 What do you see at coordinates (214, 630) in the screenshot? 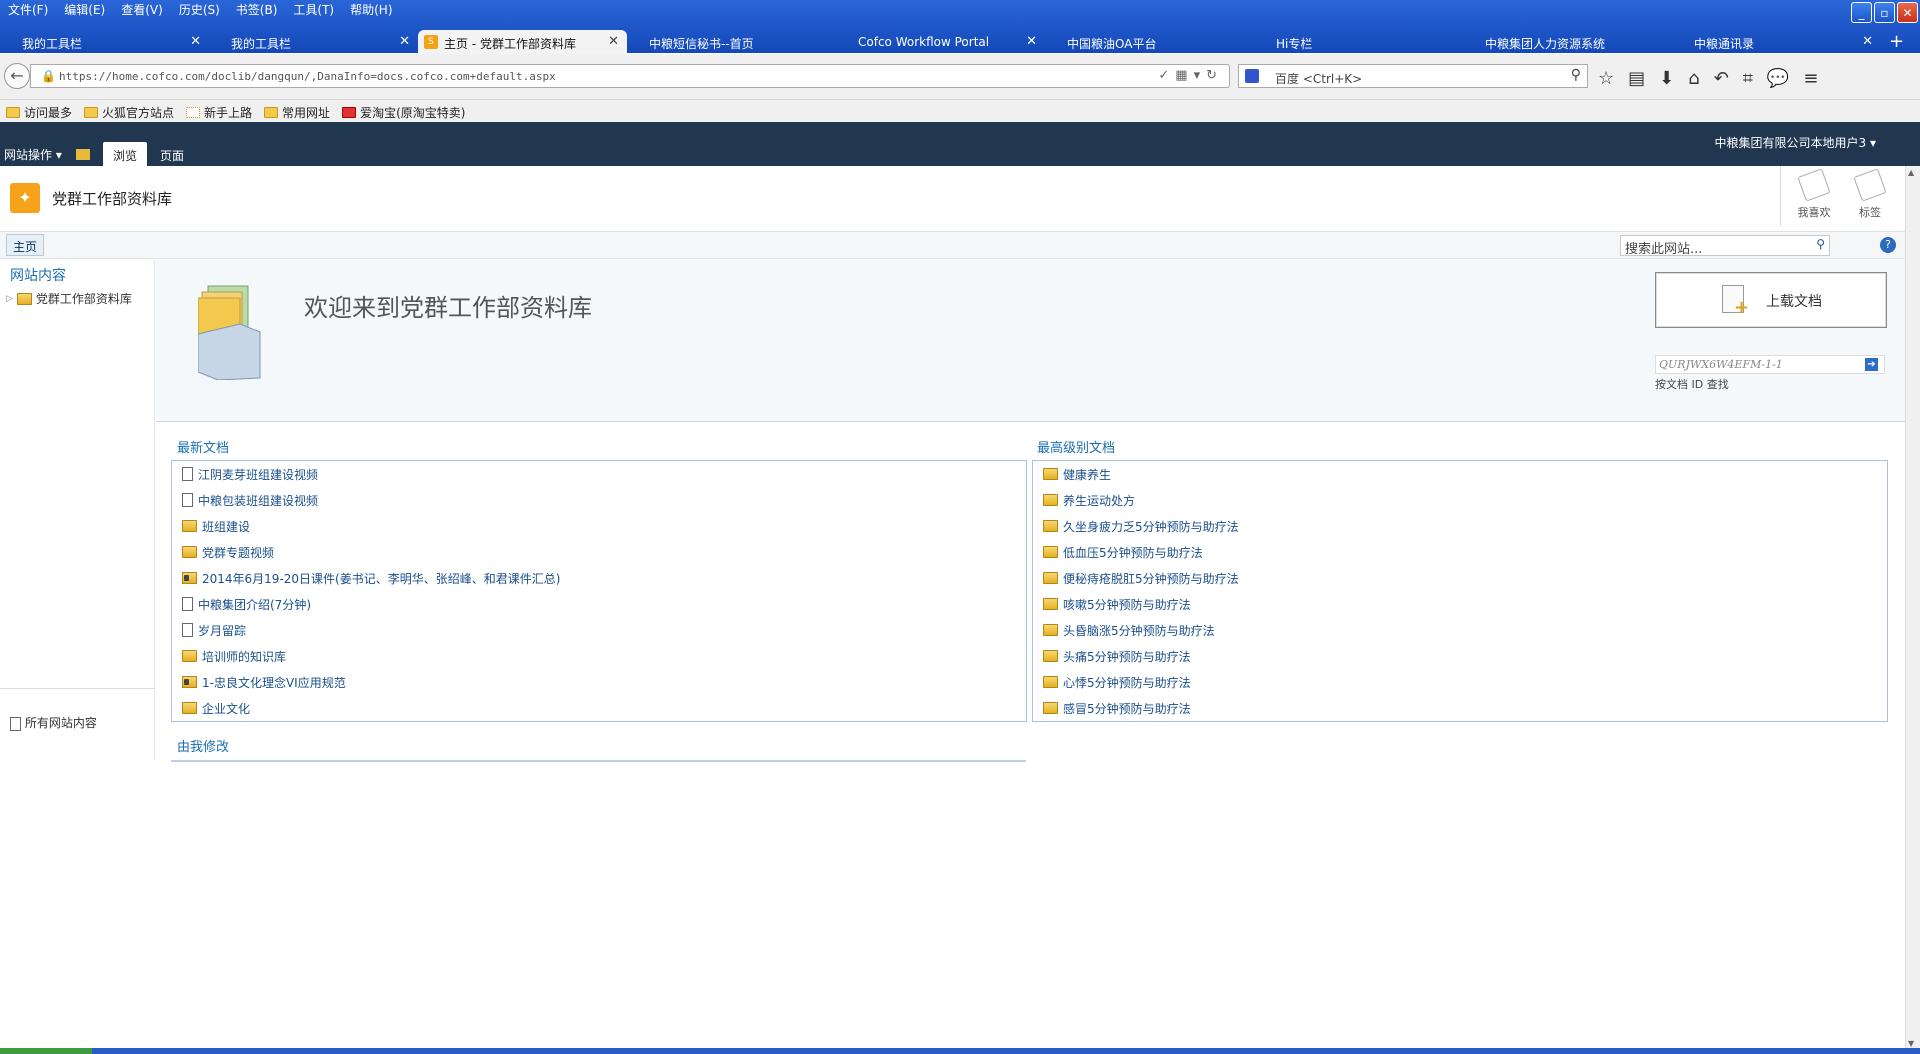
I see `list-item: 岁月留踪` at bounding box center [214, 630].